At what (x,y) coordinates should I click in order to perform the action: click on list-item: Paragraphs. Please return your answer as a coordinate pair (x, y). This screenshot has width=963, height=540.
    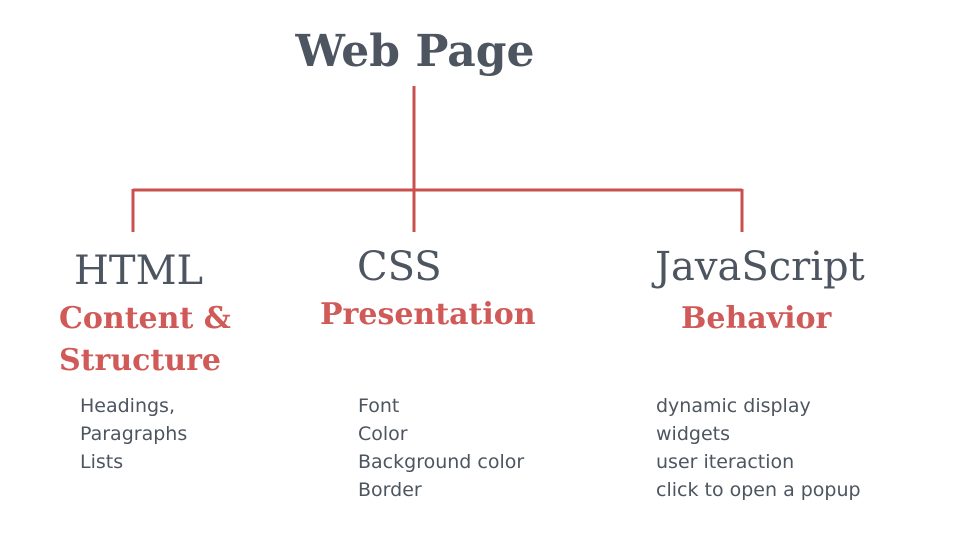
    Looking at the image, I should click on (134, 434).